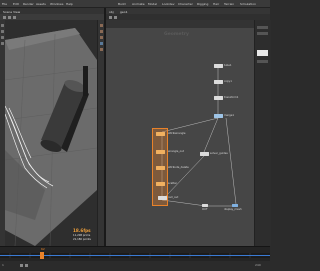 Image resolution: width=320 pixels, height=271 pixels. Describe the element at coordinates (218, 66) in the screenshot. I see `node-tube1` at that location.